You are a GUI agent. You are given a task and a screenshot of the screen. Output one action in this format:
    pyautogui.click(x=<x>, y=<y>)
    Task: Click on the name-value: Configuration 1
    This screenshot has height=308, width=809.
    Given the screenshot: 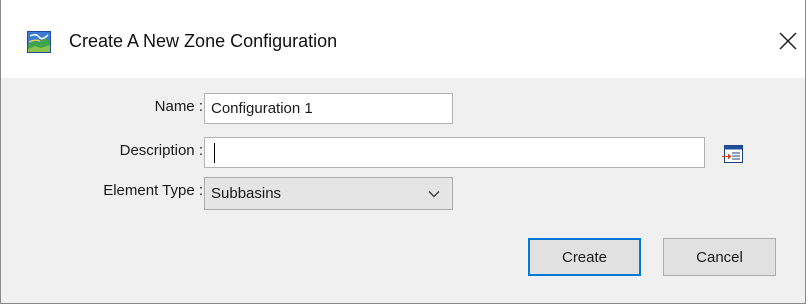 What is the action you would take?
    pyautogui.click(x=262, y=108)
    